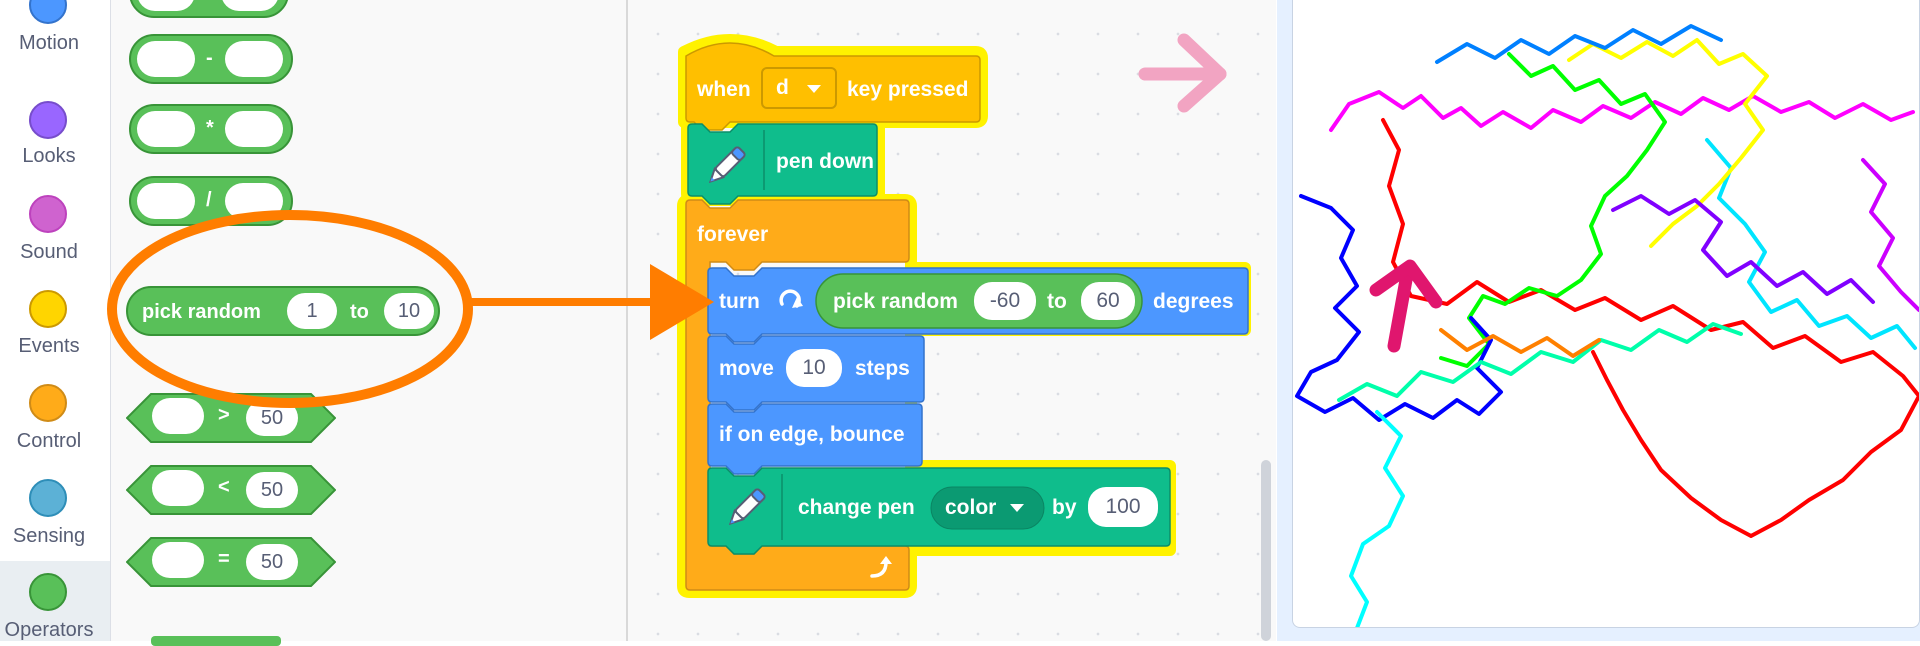 This screenshot has height=646, width=1920. Describe the element at coordinates (970, 508) in the screenshot. I see `color-dropdown-value: color` at that location.